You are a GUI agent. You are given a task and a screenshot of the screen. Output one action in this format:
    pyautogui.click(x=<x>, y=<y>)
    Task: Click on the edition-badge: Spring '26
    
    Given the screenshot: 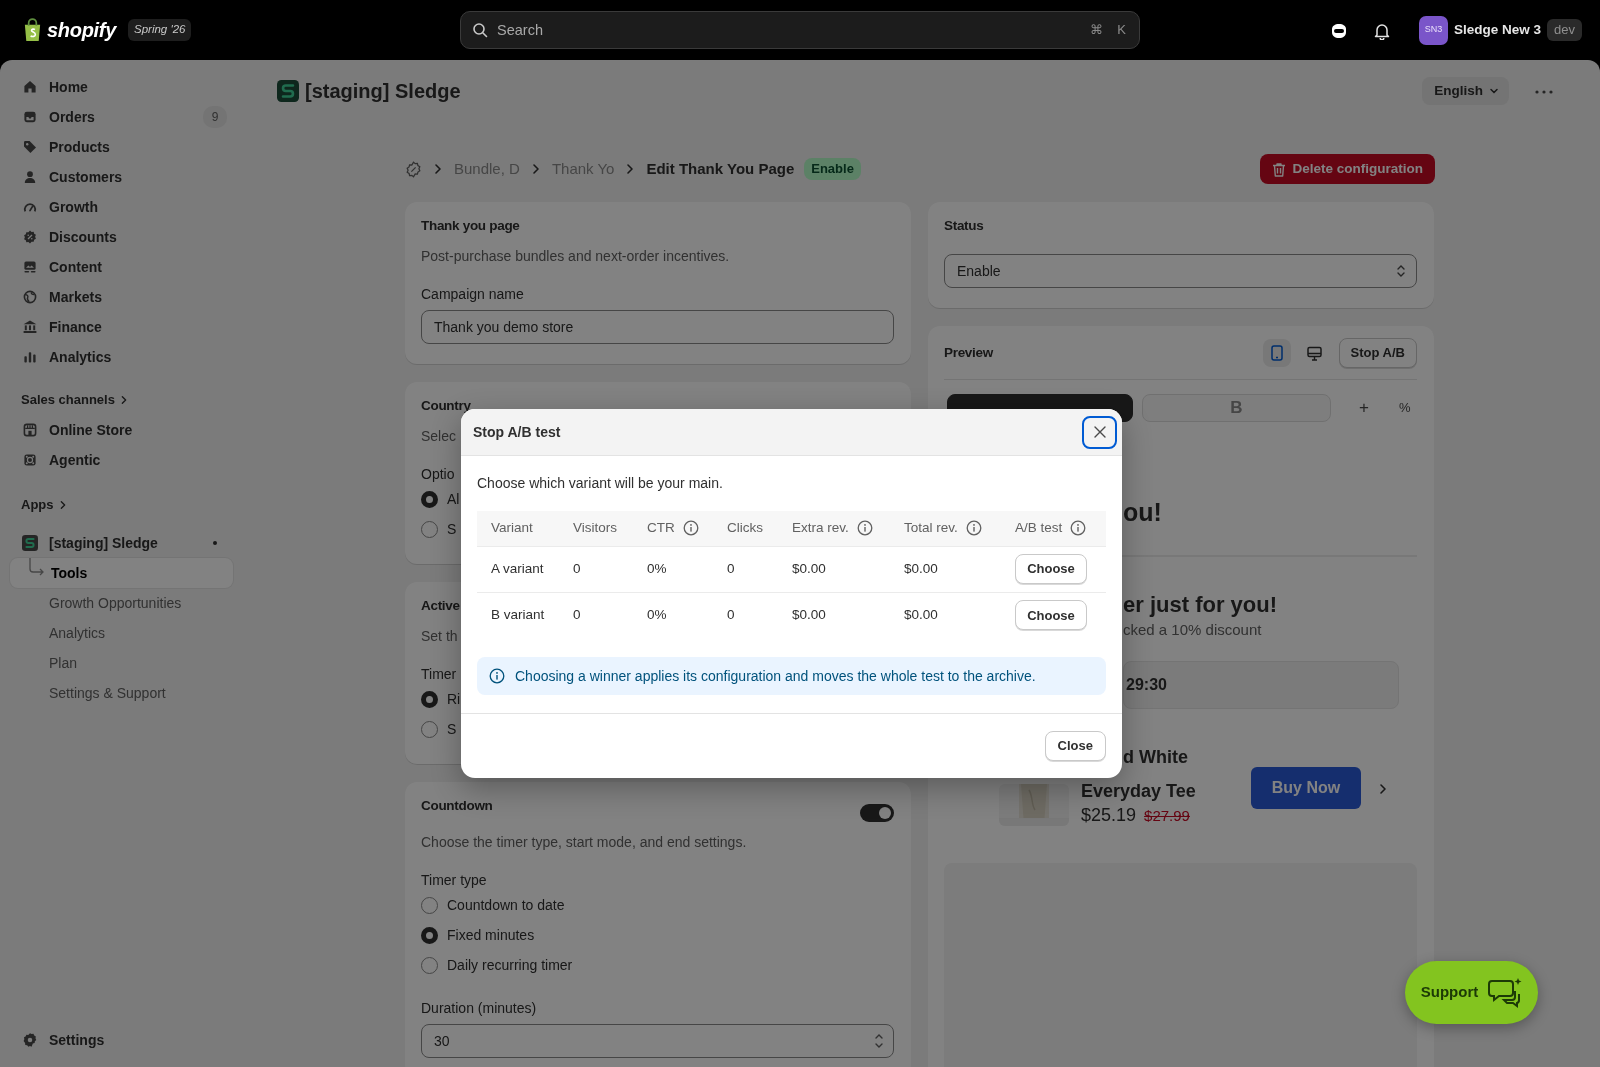 What is the action you would take?
    pyautogui.click(x=160, y=30)
    